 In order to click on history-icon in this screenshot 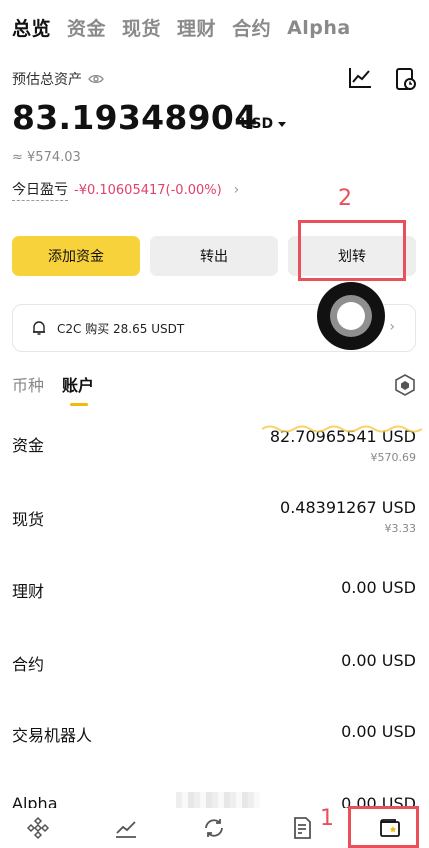, I will do `click(406, 79)`.